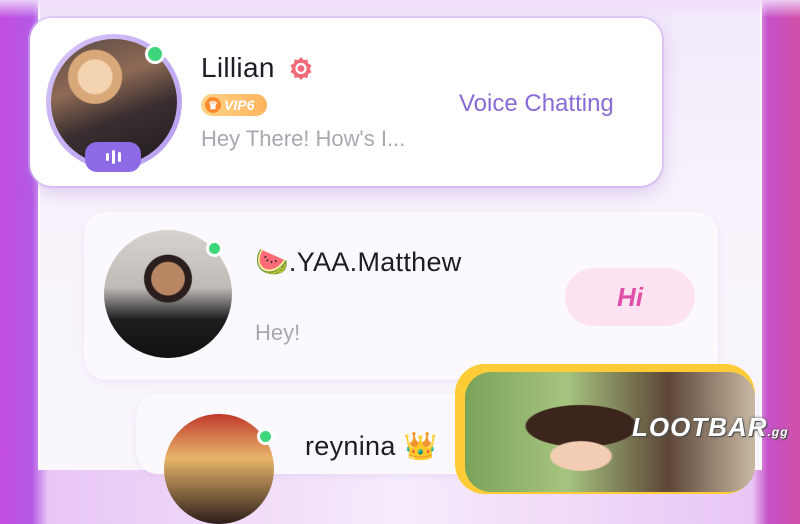 The height and width of the screenshot is (524, 800). Describe the element at coordinates (113, 157) in the screenshot. I see `voice-bars-icon` at that location.